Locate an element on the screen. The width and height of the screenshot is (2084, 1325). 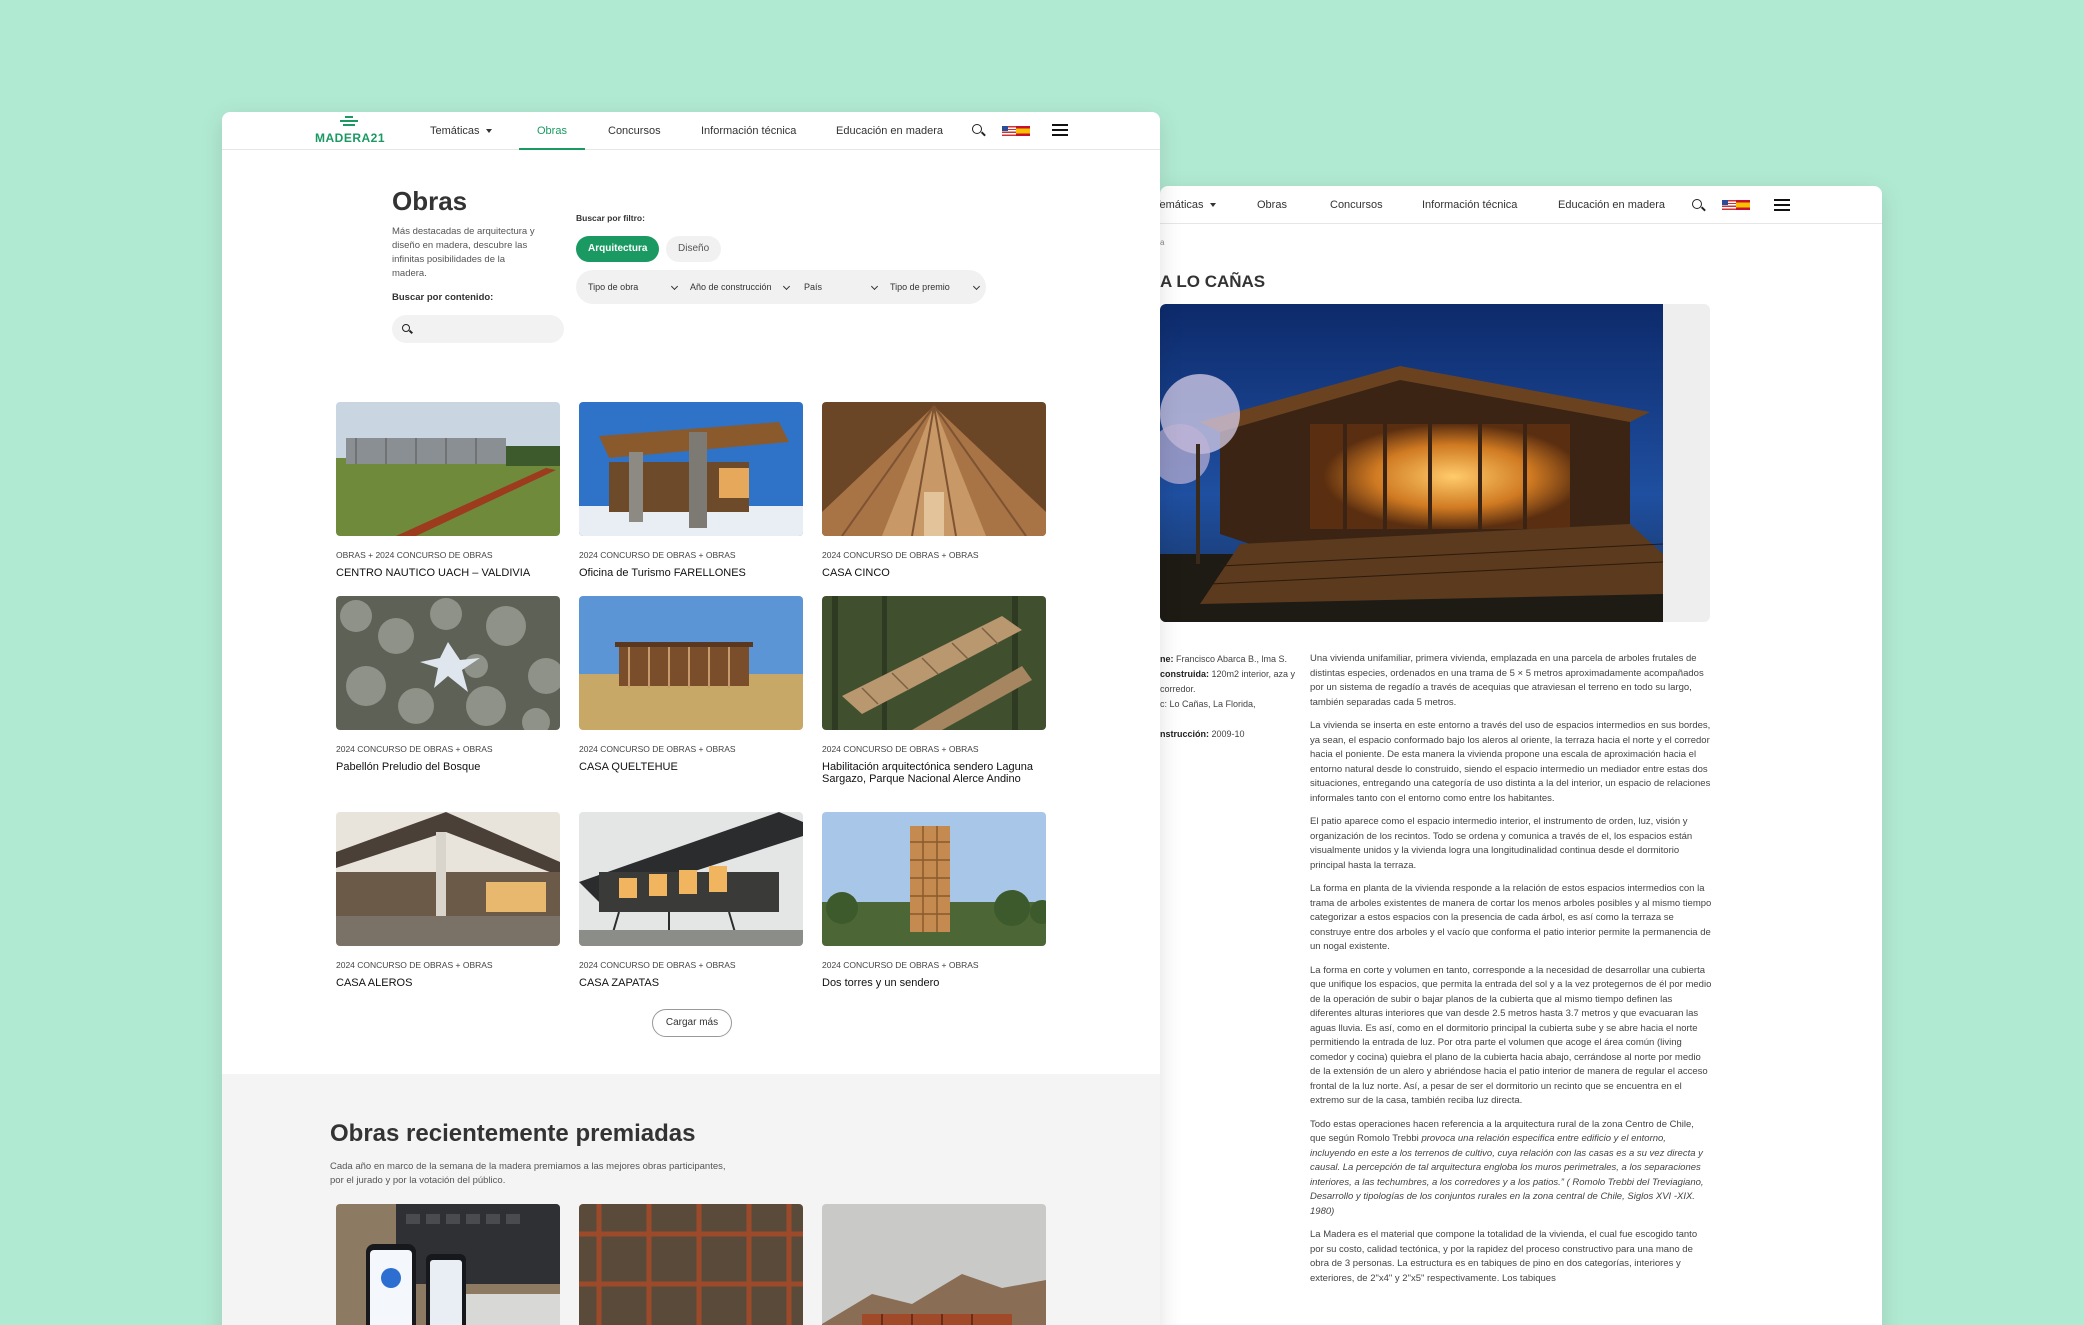
obra-title: CENTRO NAUTICO UACH – VALDIVIA is located at coordinates (448, 573).